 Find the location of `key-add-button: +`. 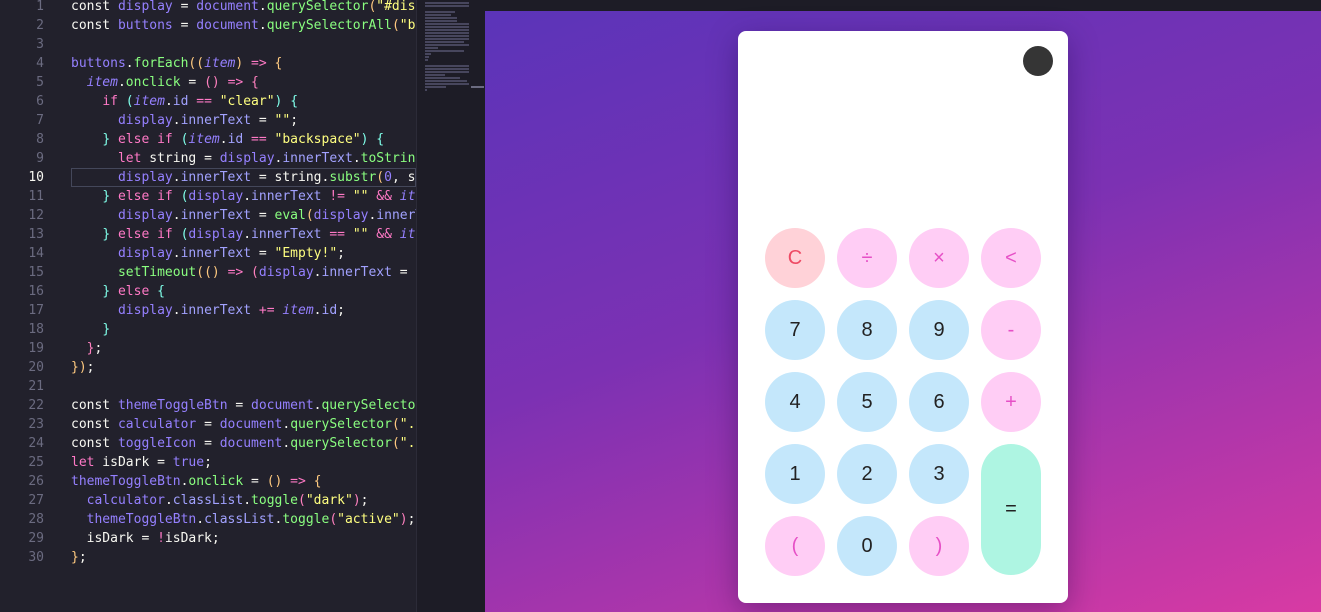

key-add-button: + is located at coordinates (1011, 402).